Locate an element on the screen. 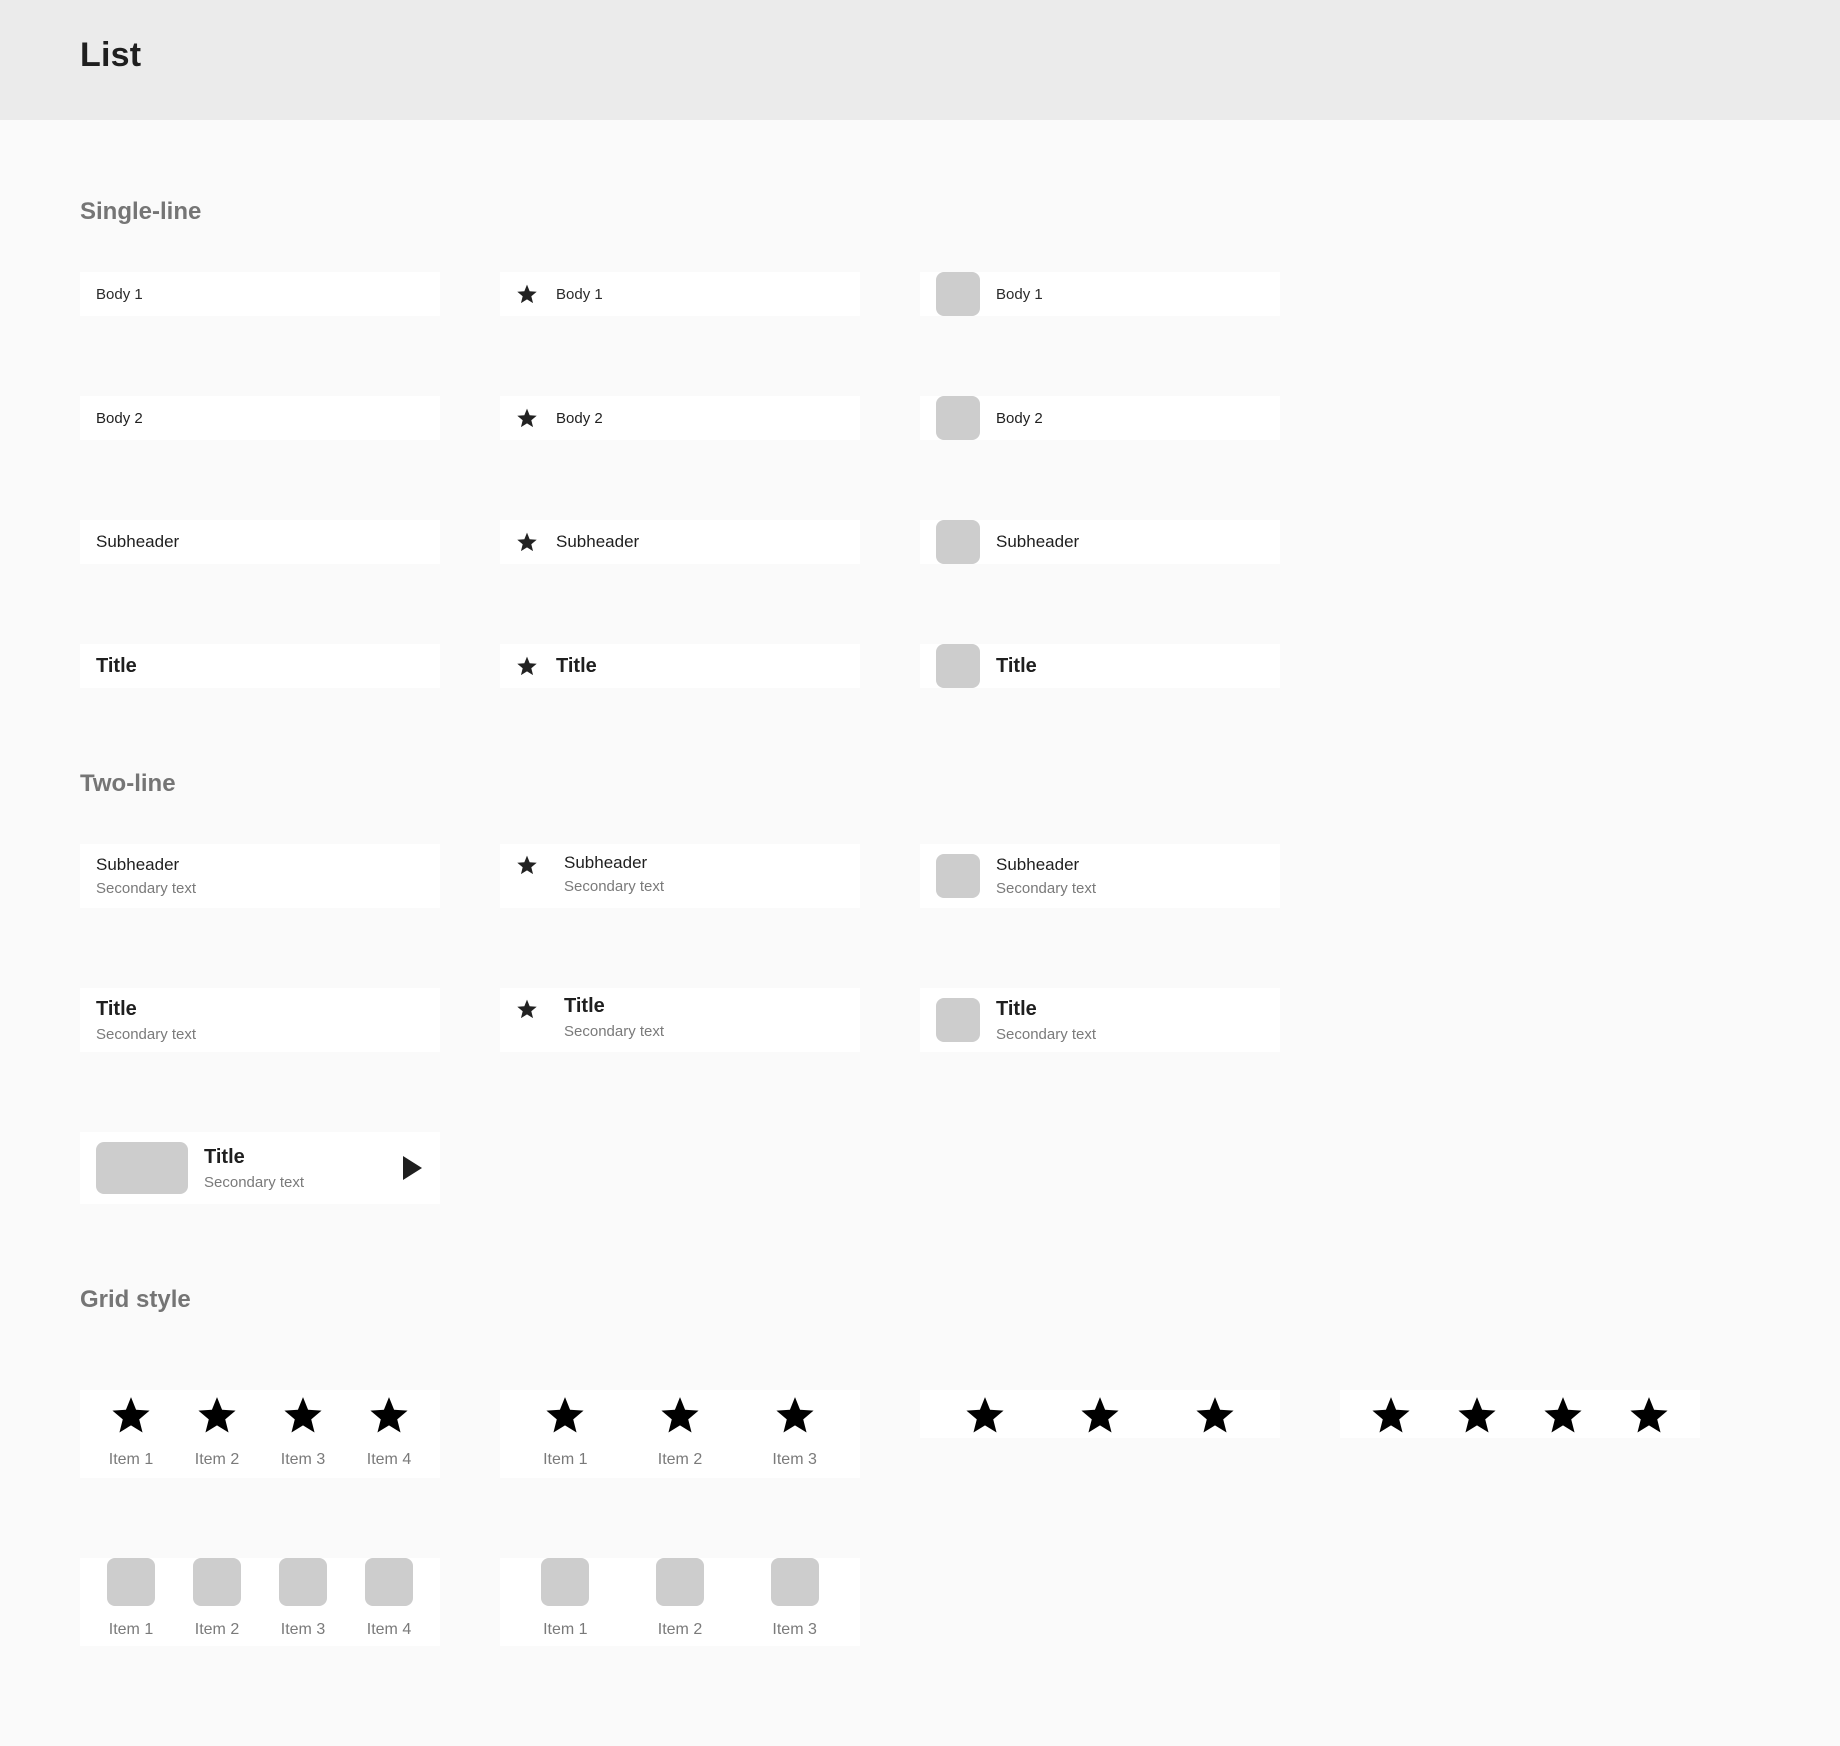 Image resolution: width=1840 pixels, height=1746 pixels. primary-text: Subheader is located at coordinates (138, 864).